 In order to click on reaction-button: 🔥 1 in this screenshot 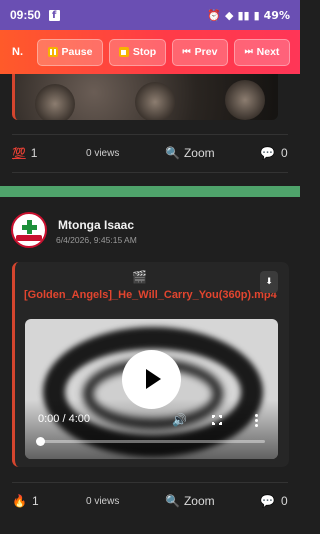, I will do `click(25, 501)`.